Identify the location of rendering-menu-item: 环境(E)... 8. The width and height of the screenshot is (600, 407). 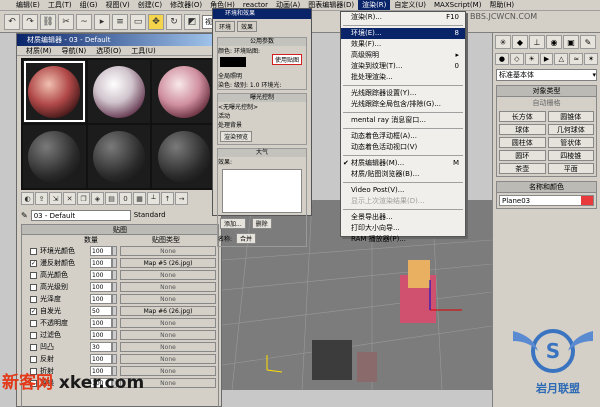
(403, 33).